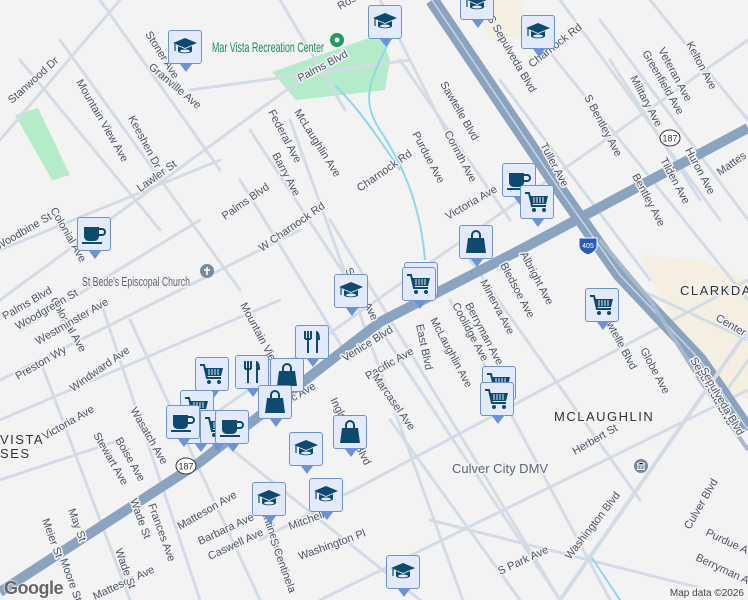 Image resolution: width=748 pixels, height=600 pixels. What do you see at coordinates (706, 593) in the screenshot?
I see `map-attribution: Map data ©2026` at bounding box center [706, 593].